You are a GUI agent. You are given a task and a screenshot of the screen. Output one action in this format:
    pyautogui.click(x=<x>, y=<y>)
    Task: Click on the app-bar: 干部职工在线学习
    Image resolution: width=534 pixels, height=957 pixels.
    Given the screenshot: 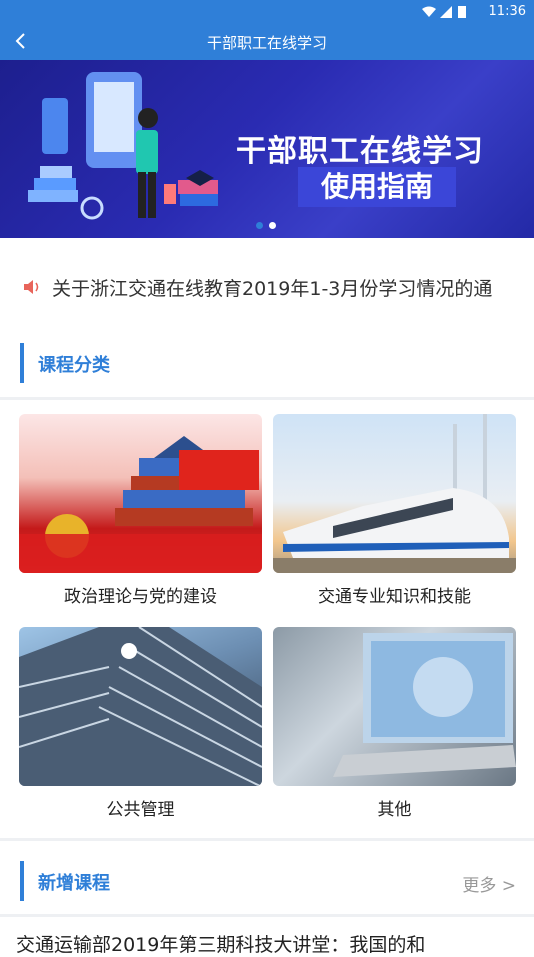 What is the action you would take?
    pyautogui.click(x=267, y=42)
    